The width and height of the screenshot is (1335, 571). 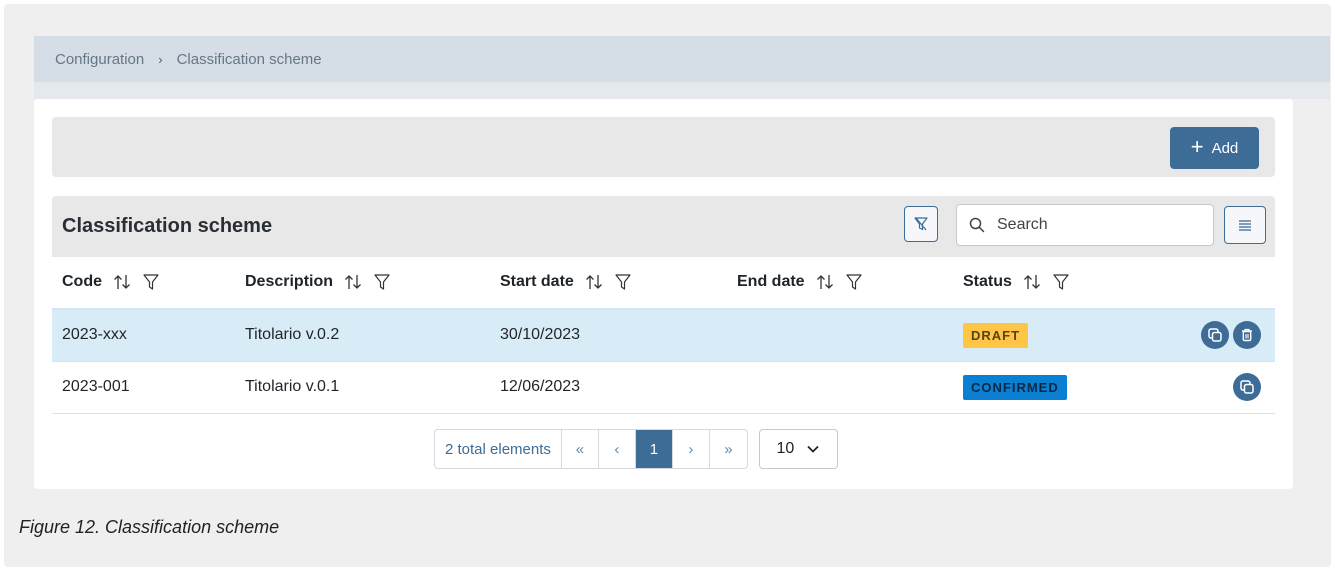 I want to click on search-input, so click(x=1095, y=225).